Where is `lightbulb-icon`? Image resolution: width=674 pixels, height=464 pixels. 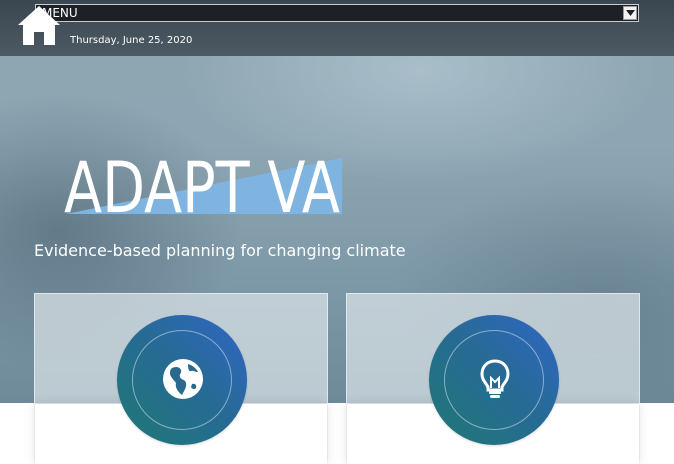
lightbulb-icon is located at coordinates (495, 378).